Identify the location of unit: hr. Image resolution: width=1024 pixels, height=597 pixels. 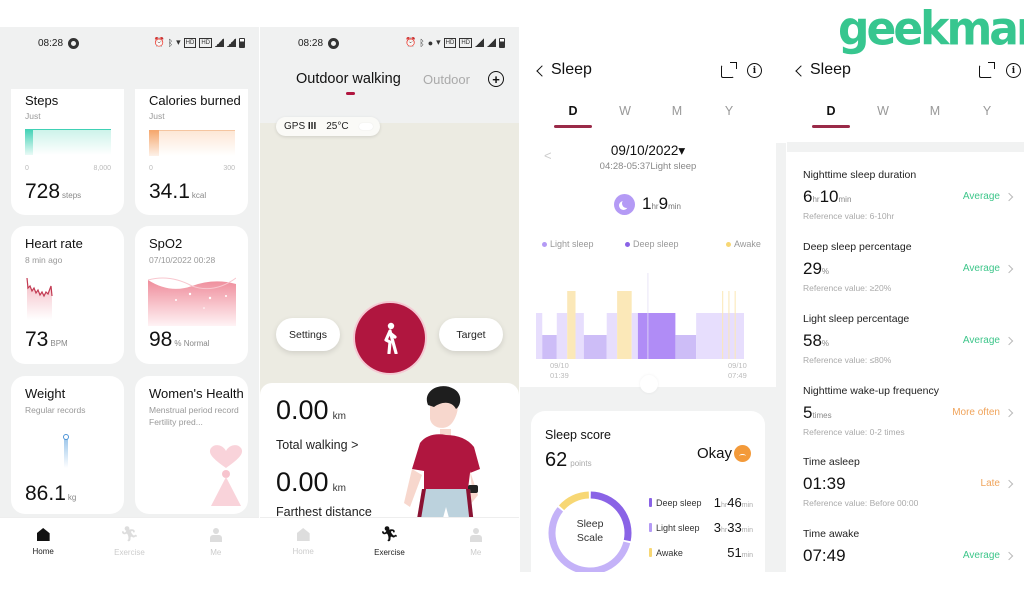
(816, 199).